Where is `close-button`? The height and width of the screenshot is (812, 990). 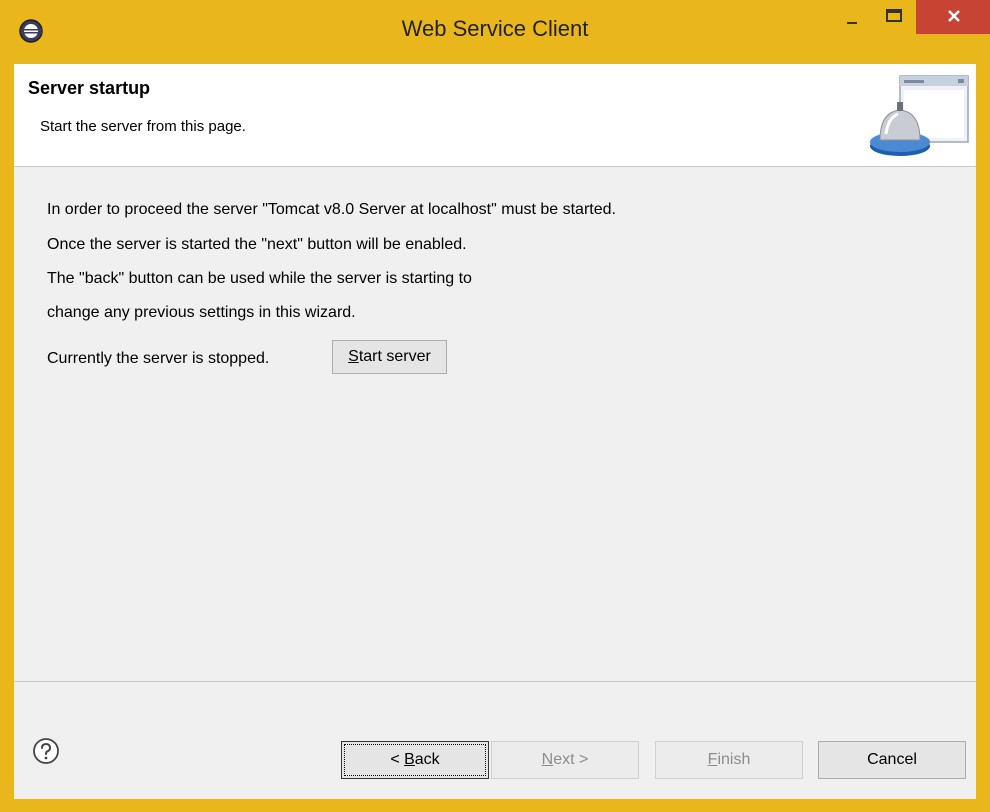 close-button is located at coordinates (953, 17).